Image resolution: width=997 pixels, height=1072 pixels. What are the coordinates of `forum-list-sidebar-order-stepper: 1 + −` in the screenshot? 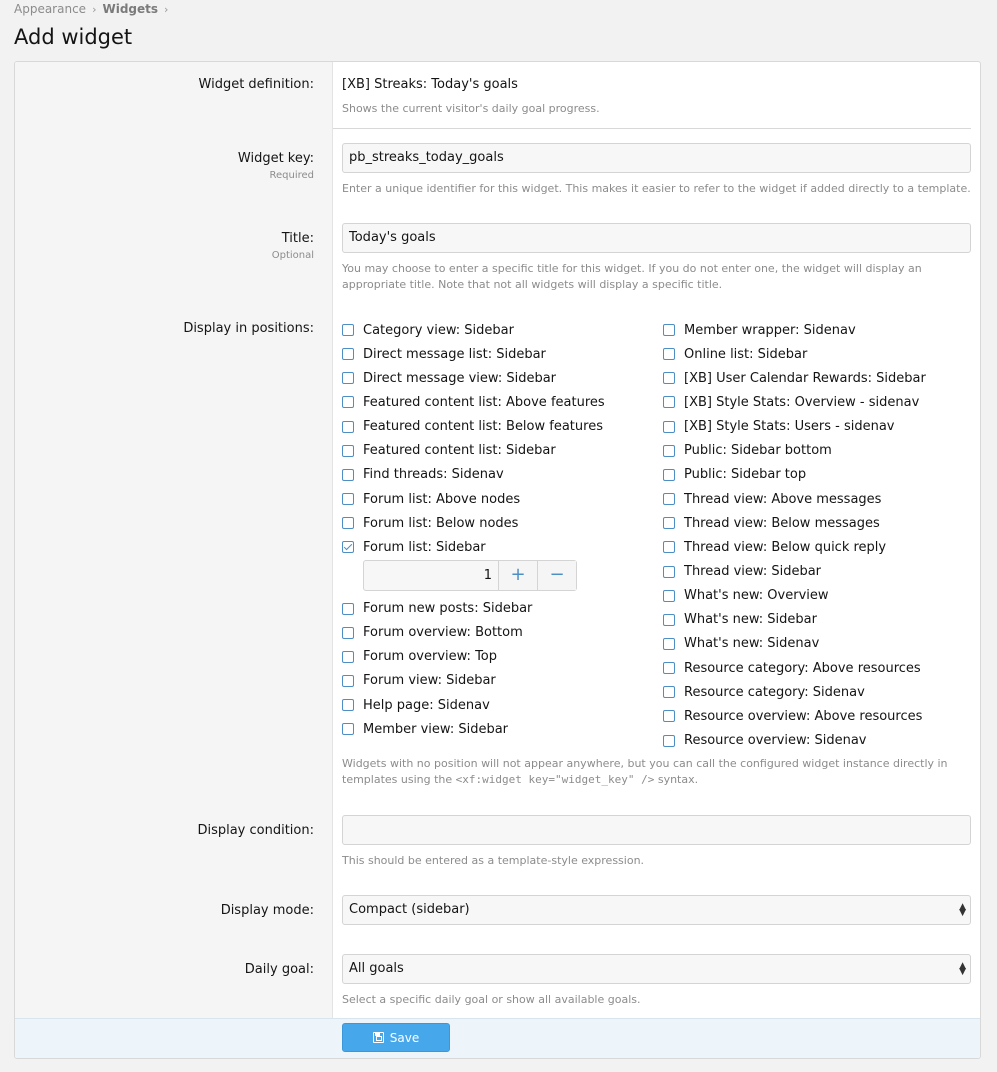 It's located at (470, 575).